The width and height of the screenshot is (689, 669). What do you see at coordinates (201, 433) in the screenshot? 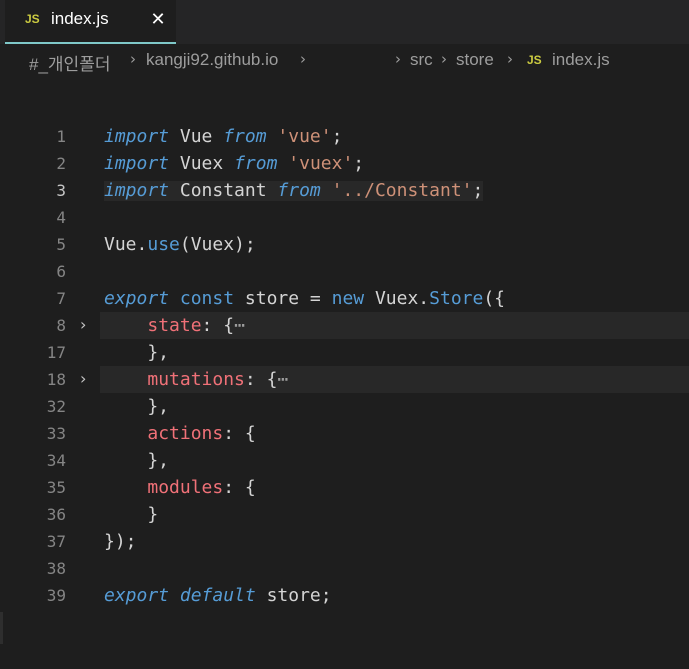
I see `code-text: actions: {` at bounding box center [201, 433].